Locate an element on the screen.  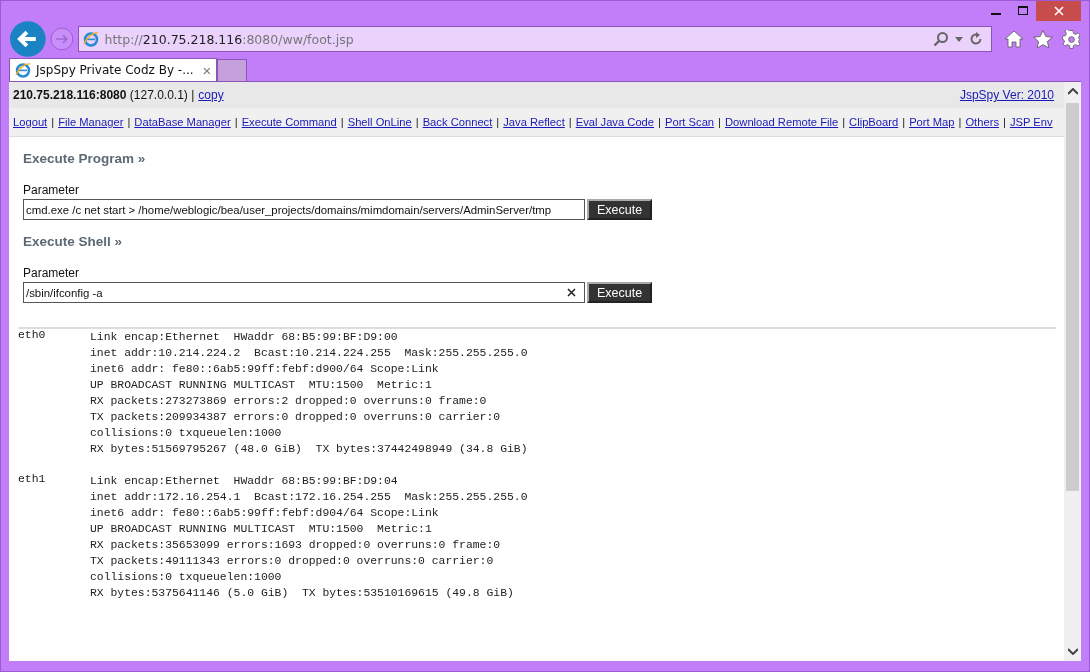
interface-name: eth1 is located at coordinates (32, 480).